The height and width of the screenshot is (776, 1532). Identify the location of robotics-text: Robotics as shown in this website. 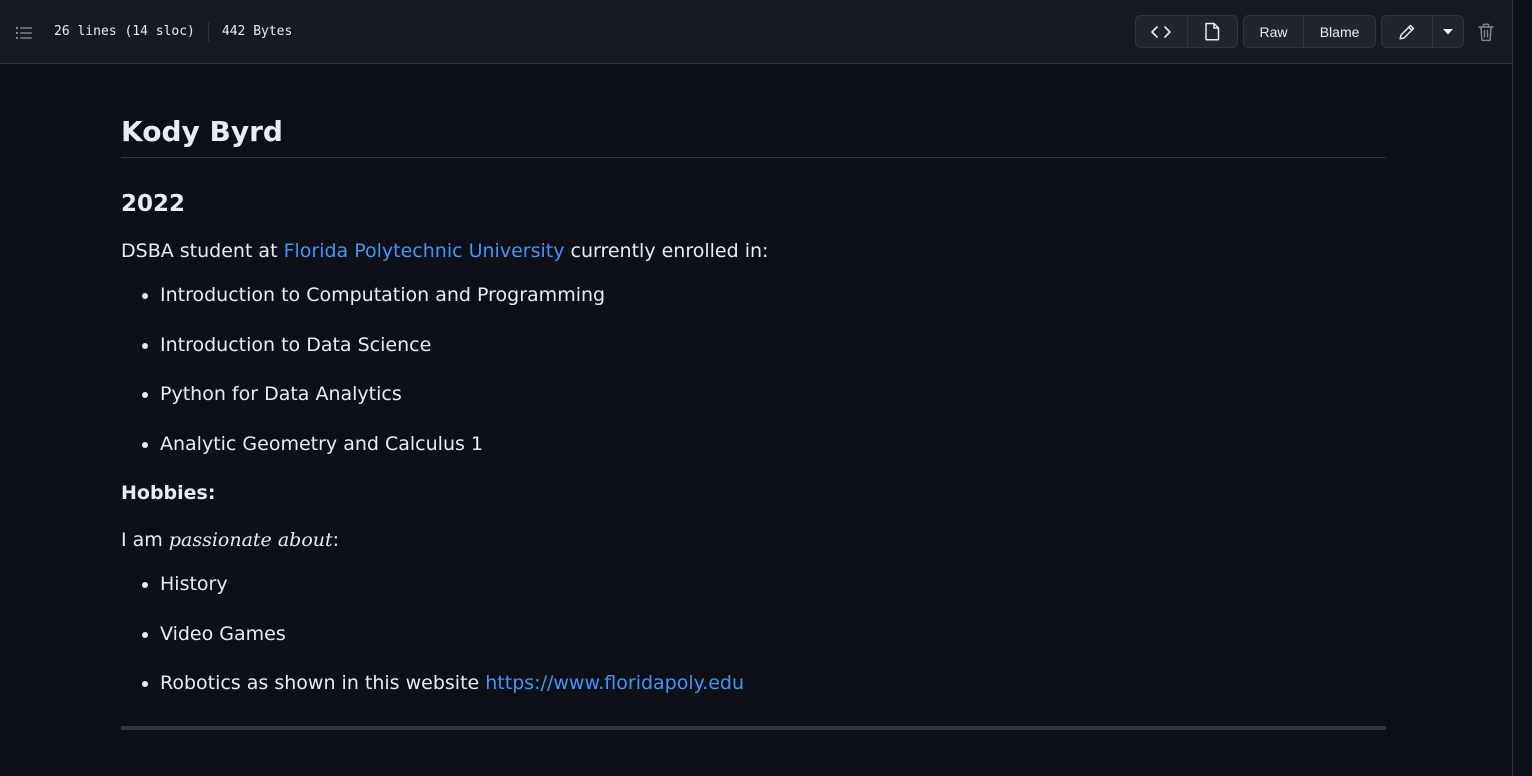
(323, 683).